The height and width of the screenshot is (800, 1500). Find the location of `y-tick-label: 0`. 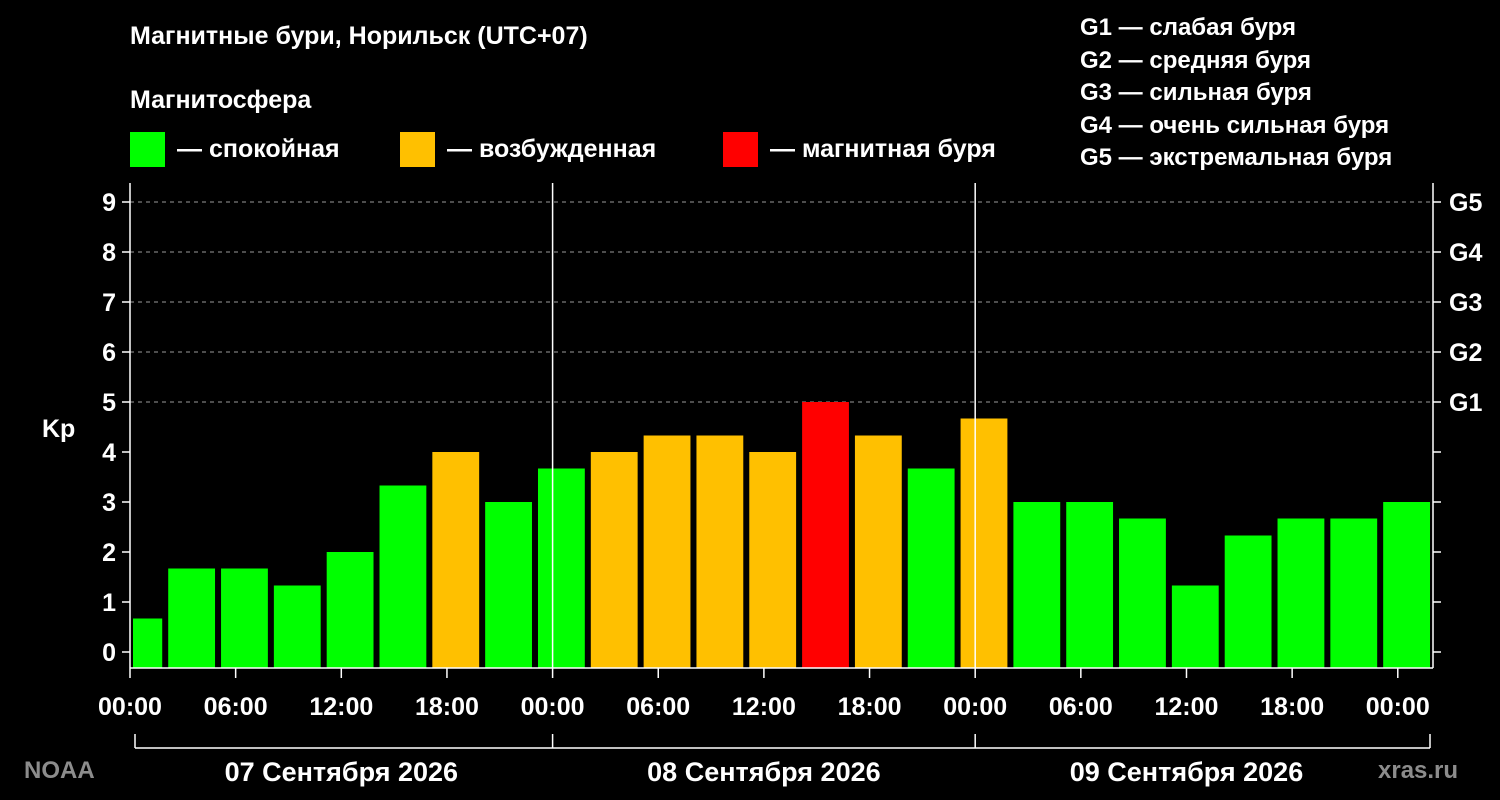

y-tick-label: 0 is located at coordinates (109, 653).